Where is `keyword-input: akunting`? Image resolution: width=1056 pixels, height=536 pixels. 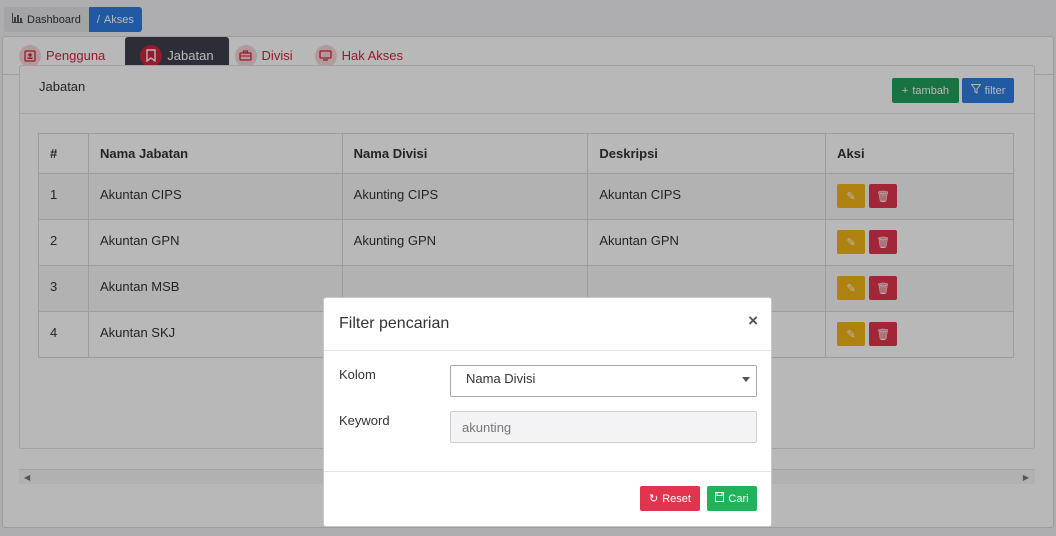
keyword-input: akunting is located at coordinates (603, 427).